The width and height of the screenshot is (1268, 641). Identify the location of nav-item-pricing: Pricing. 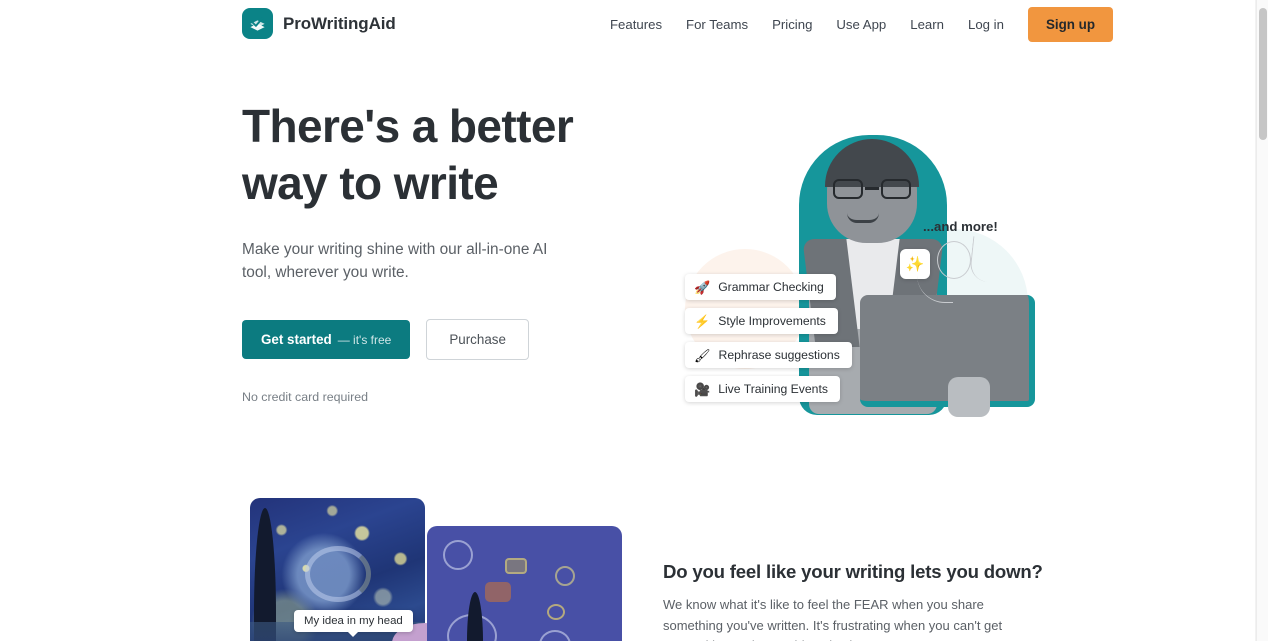
(792, 24).